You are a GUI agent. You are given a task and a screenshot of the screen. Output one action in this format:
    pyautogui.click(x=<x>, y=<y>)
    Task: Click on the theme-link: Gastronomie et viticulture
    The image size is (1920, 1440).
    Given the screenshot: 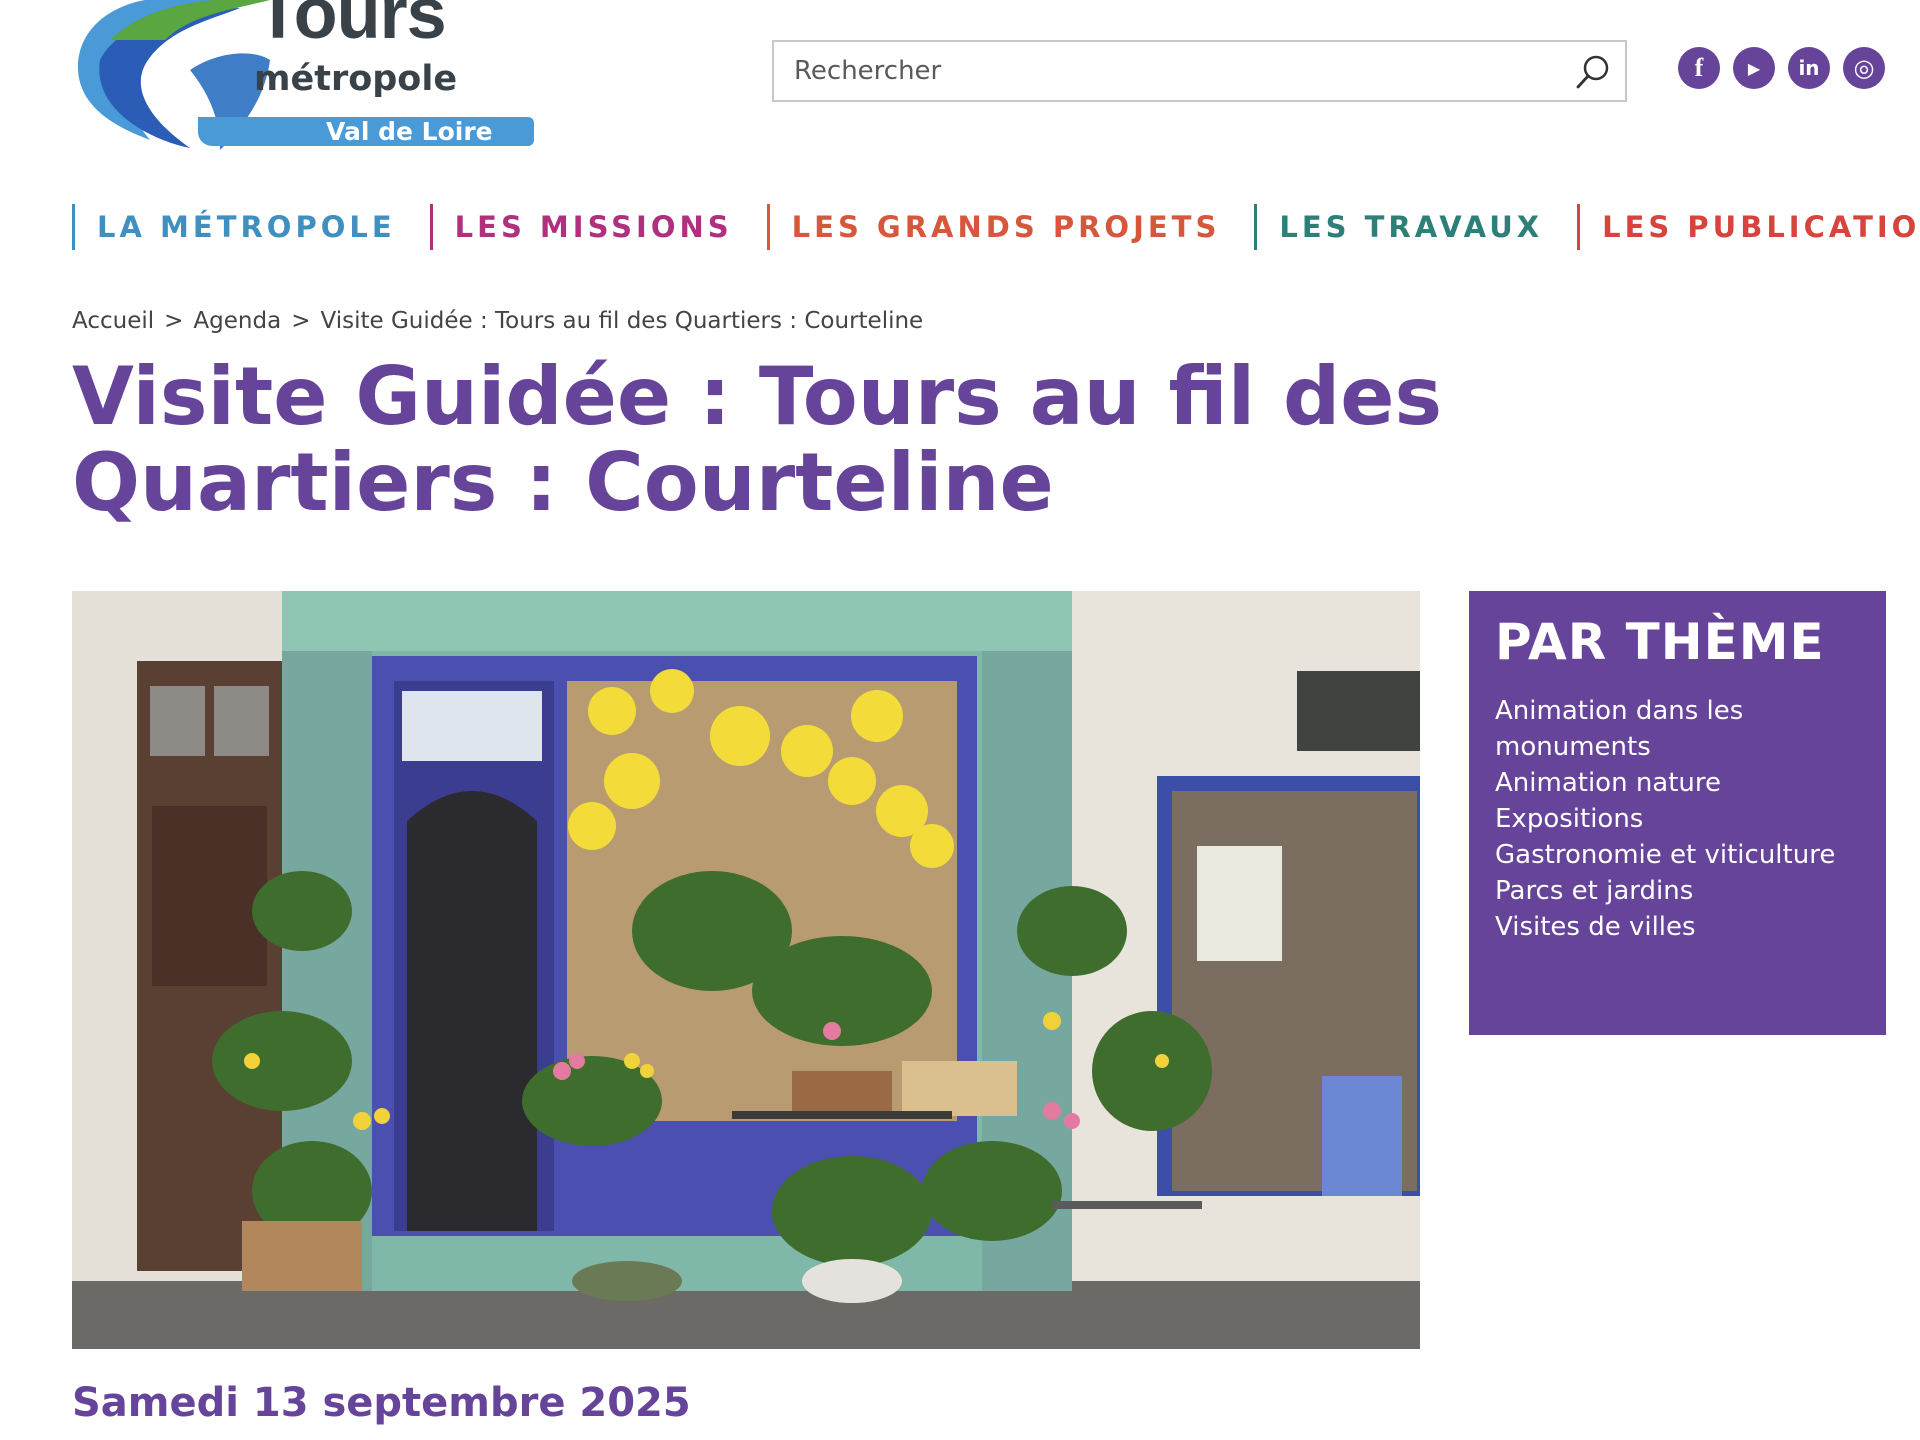 What is the action you would take?
    pyautogui.click(x=1677, y=855)
    